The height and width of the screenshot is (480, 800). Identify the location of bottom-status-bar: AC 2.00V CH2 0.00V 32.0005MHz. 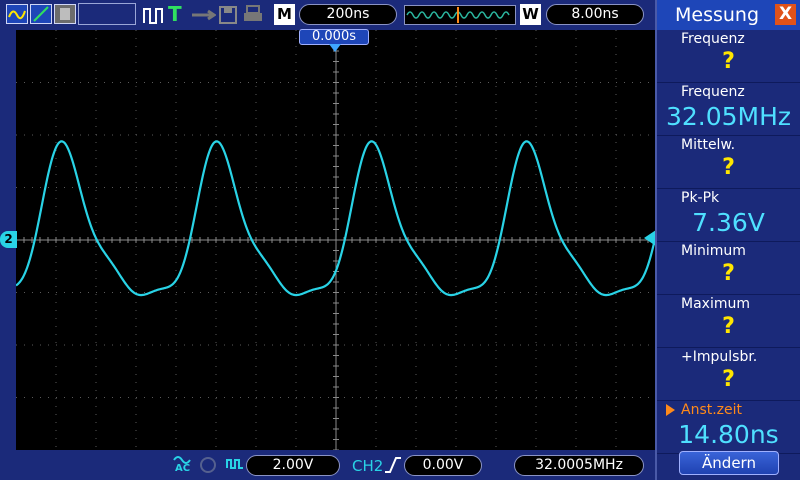
(327, 465).